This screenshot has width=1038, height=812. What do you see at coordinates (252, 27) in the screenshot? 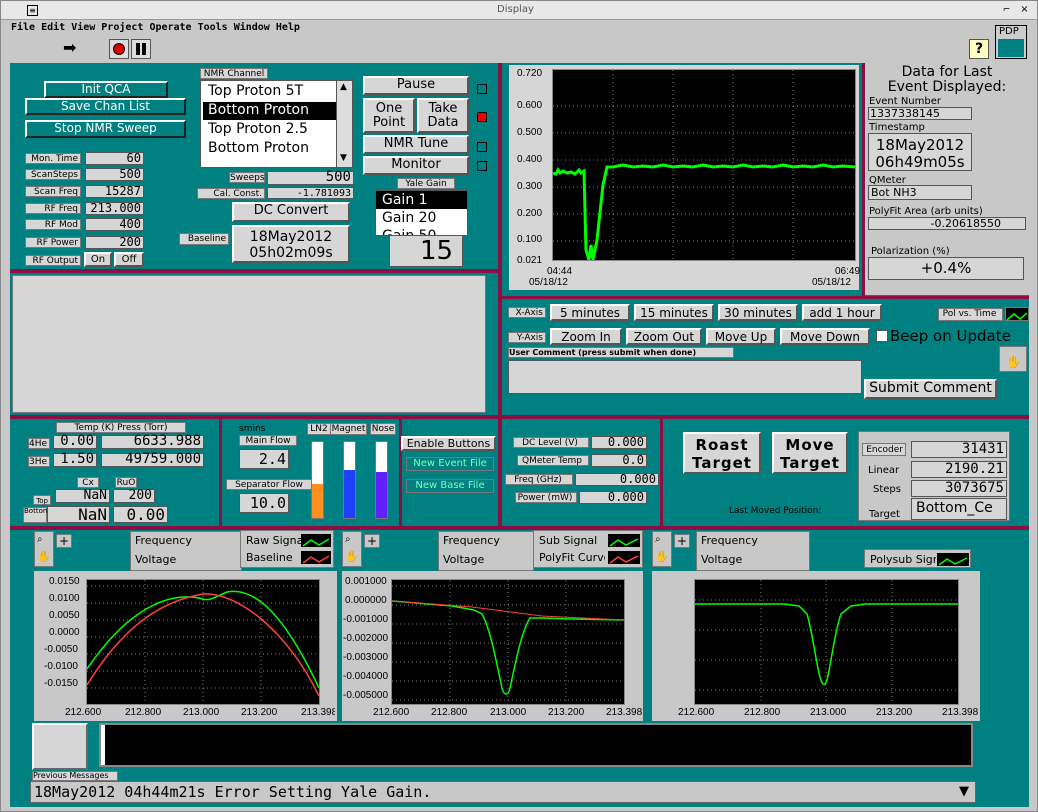
I see `menu-window: Window` at bounding box center [252, 27].